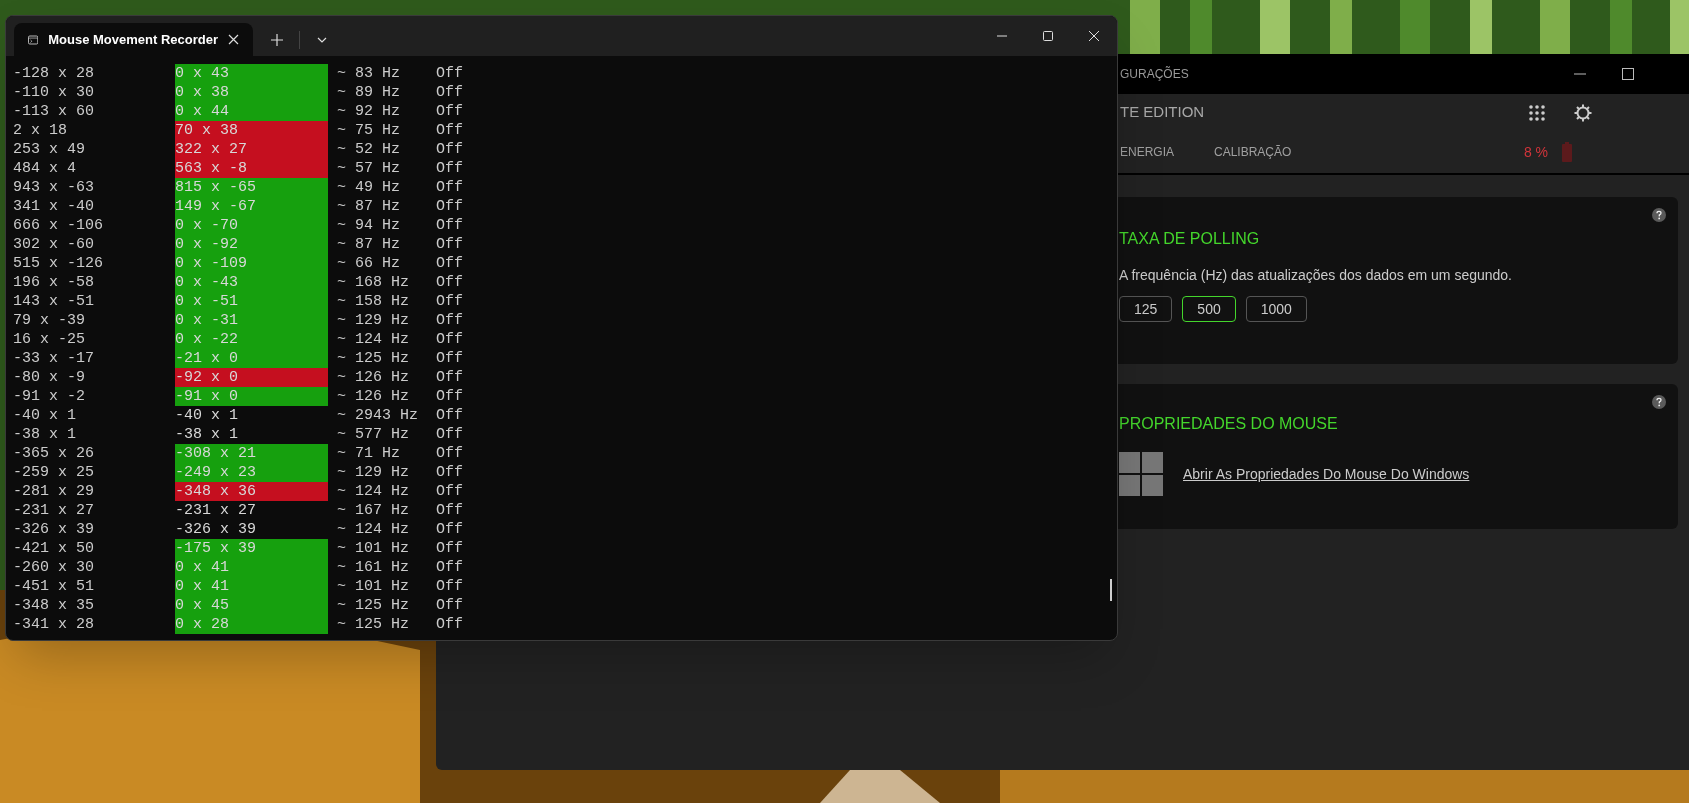 The width and height of the screenshot is (1689, 803). What do you see at coordinates (251, 358) in the screenshot?
I see `table-cell: -21 x 0` at bounding box center [251, 358].